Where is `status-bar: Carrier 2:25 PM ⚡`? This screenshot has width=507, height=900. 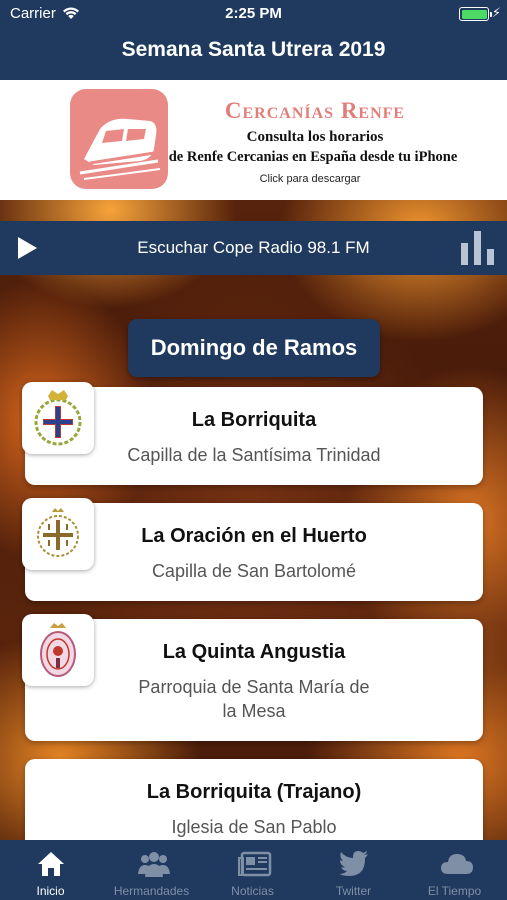 status-bar: Carrier 2:25 PM ⚡ is located at coordinates (253, 14).